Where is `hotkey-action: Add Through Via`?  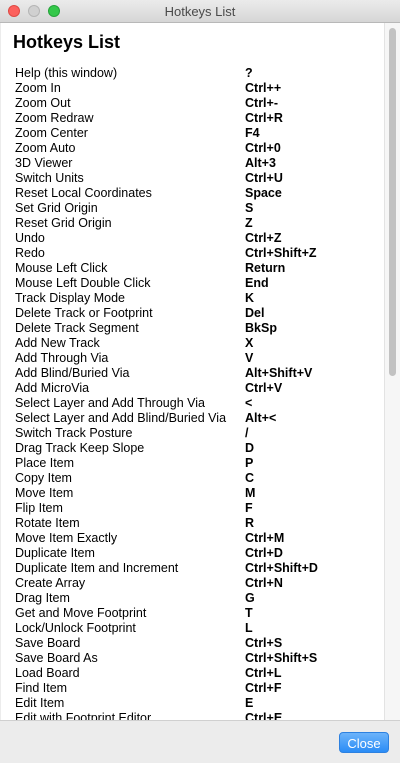
hotkey-action: Add Through Via is located at coordinates (62, 358).